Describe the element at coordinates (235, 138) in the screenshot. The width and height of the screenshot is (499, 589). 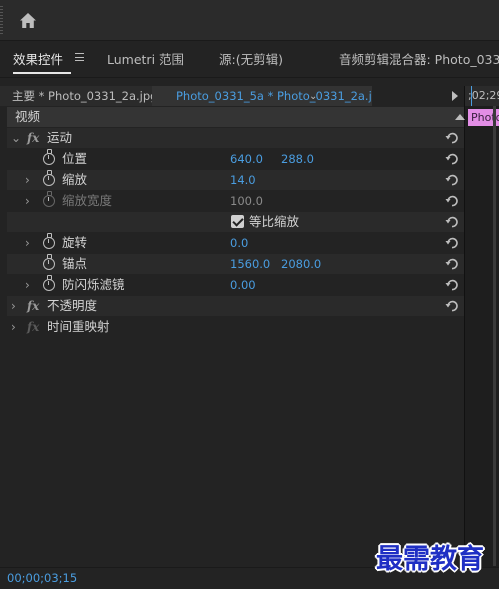
I see `effect-row-motion: ⌄ fx 运动` at that location.